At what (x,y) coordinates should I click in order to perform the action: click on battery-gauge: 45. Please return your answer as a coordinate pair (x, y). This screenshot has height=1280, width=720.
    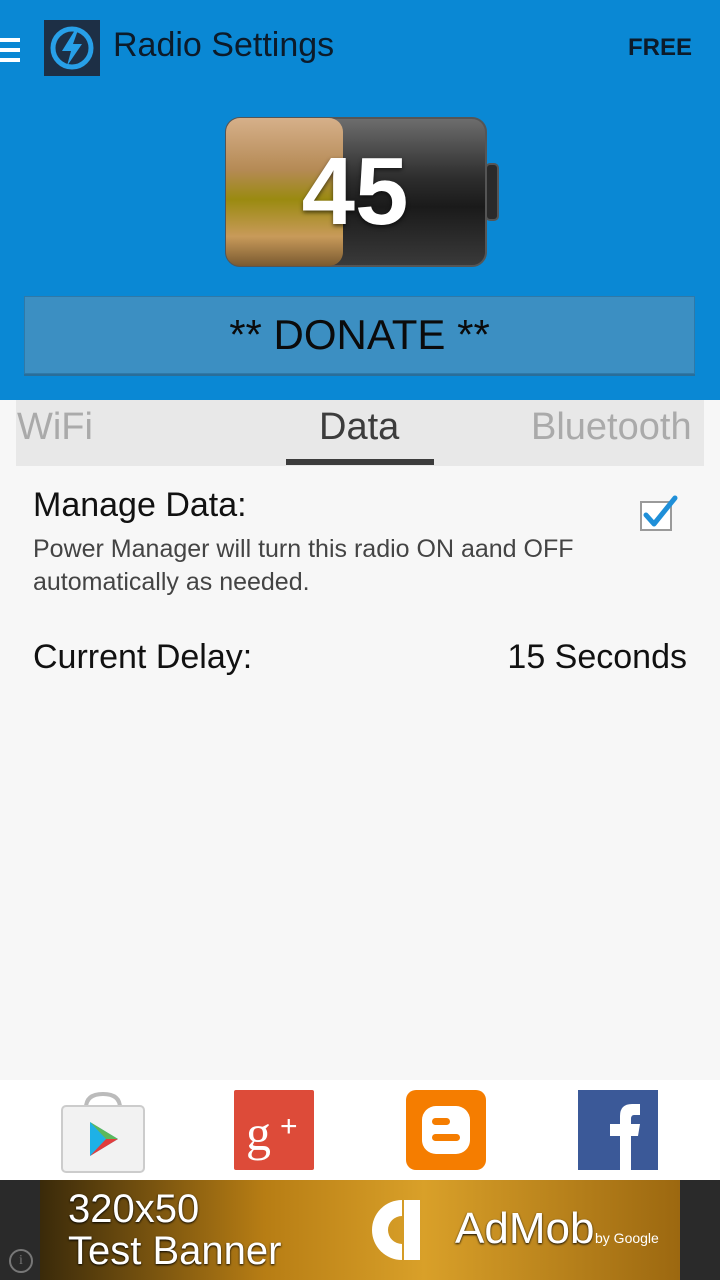
    Looking at the image, I should click on (362, 192).